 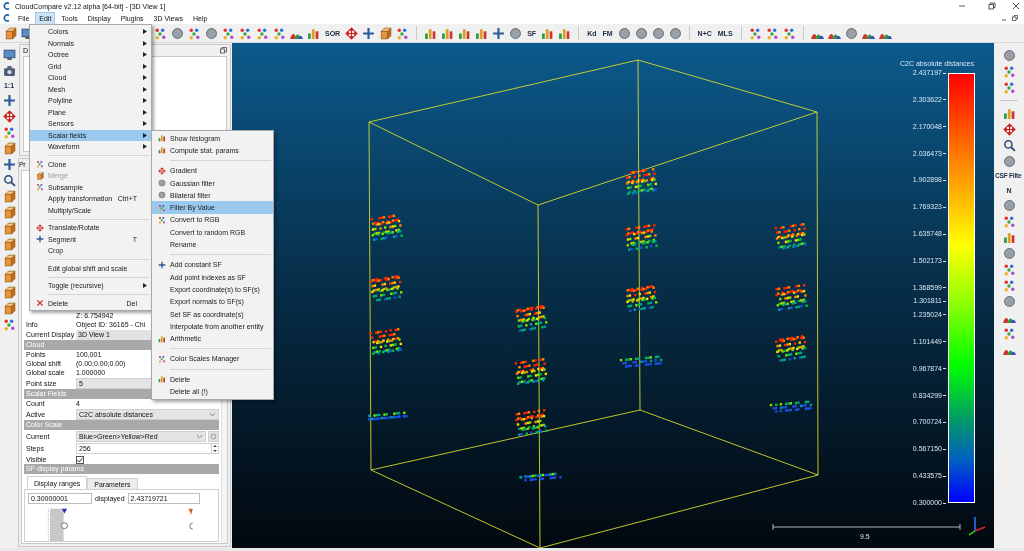 I want to click on camera-icon, so click(x=9, y=70).